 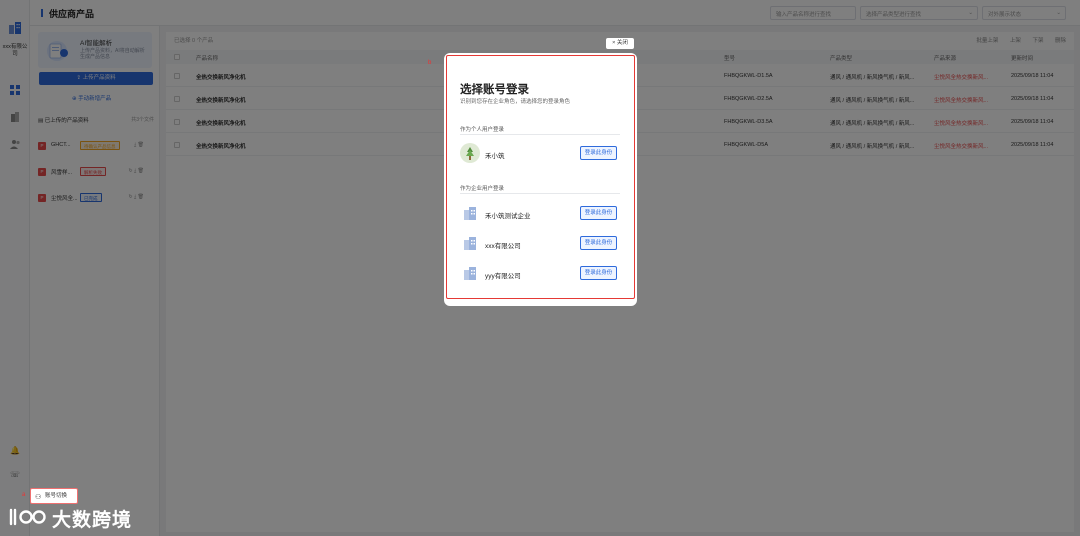 I want to click on personal-section-label: 作为个人用户登录, so click(x=482, y=130).